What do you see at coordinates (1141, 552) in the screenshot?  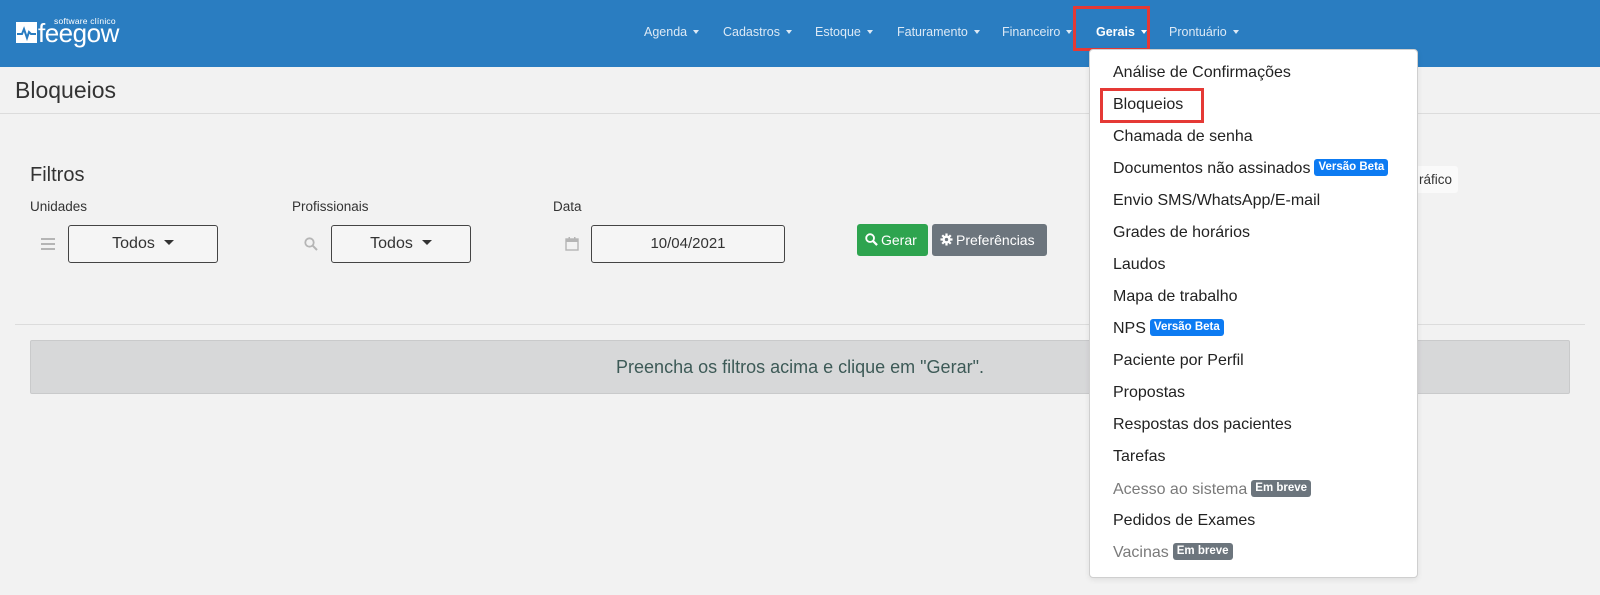 I see `menu-item-label: Vacinas` at bounding box center [1141, 552].